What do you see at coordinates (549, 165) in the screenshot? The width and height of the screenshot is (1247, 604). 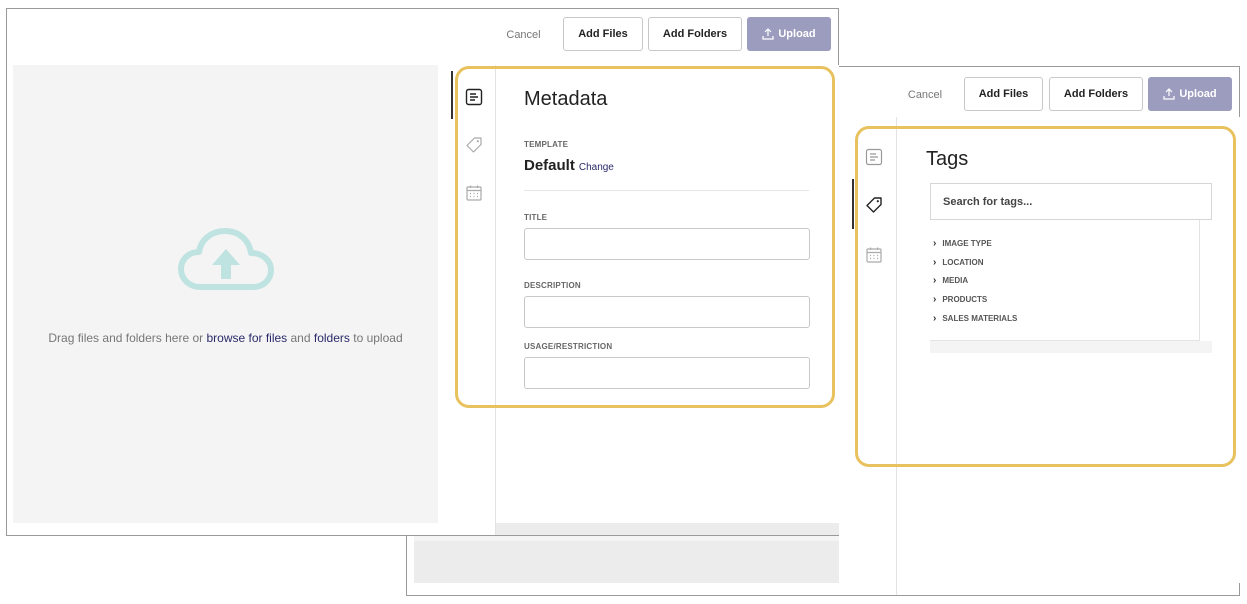 I see `template-name: Default` at bounding box center [549, 165].